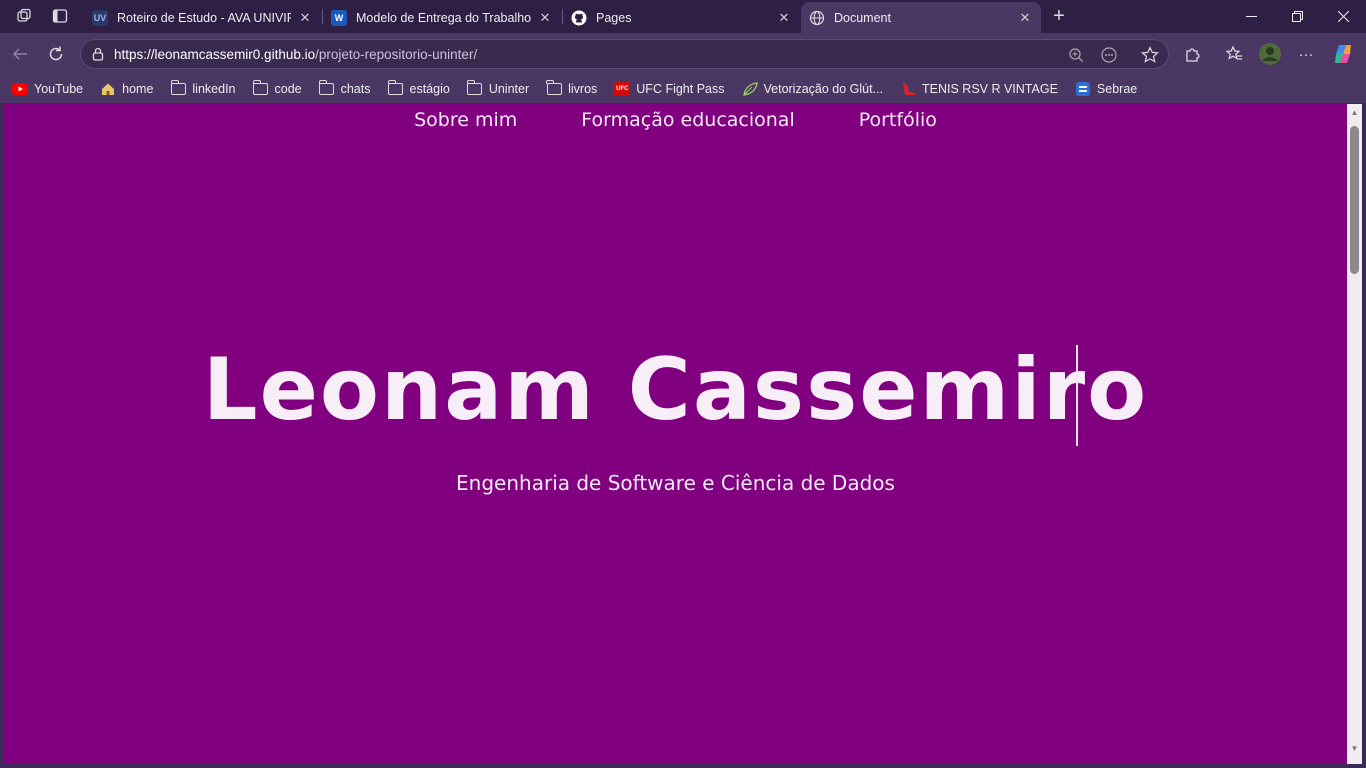  What do you see at coordinates (1354, 113) in the screenshot?
I see `scroll-up-arrow-icon: ▲` at bounding box center [1354, 113].